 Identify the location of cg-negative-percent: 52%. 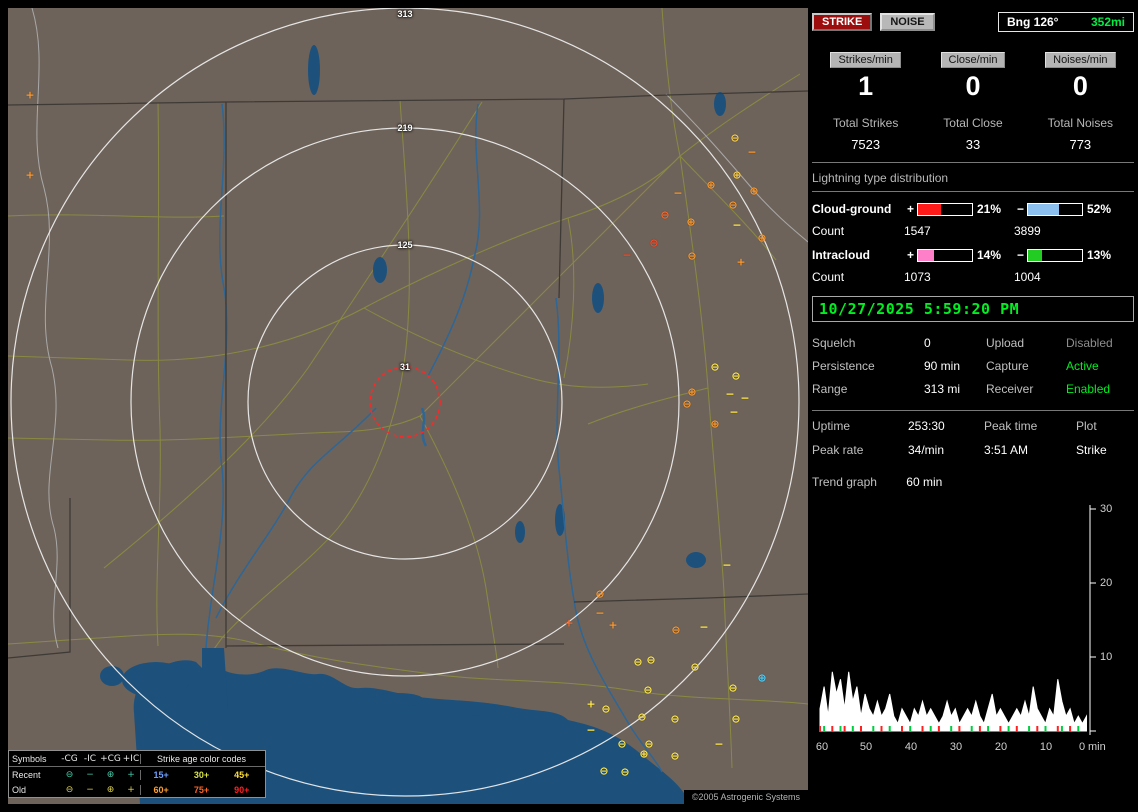
(1099, 209).